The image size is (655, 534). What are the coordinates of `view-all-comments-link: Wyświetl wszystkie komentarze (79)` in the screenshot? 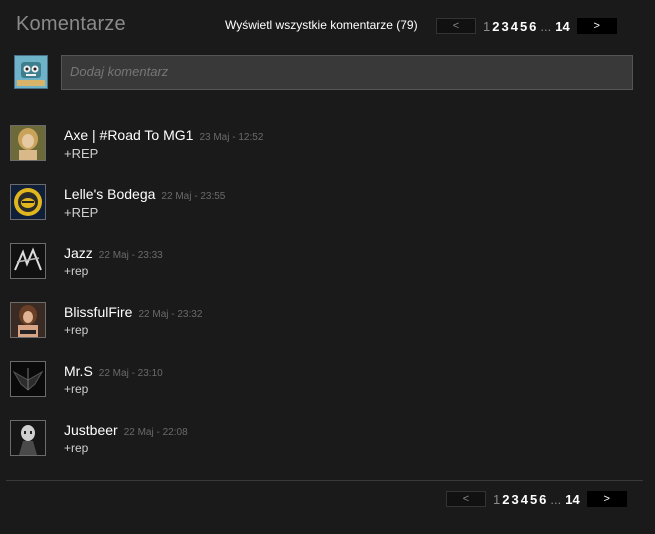 It's located at (321, 25).